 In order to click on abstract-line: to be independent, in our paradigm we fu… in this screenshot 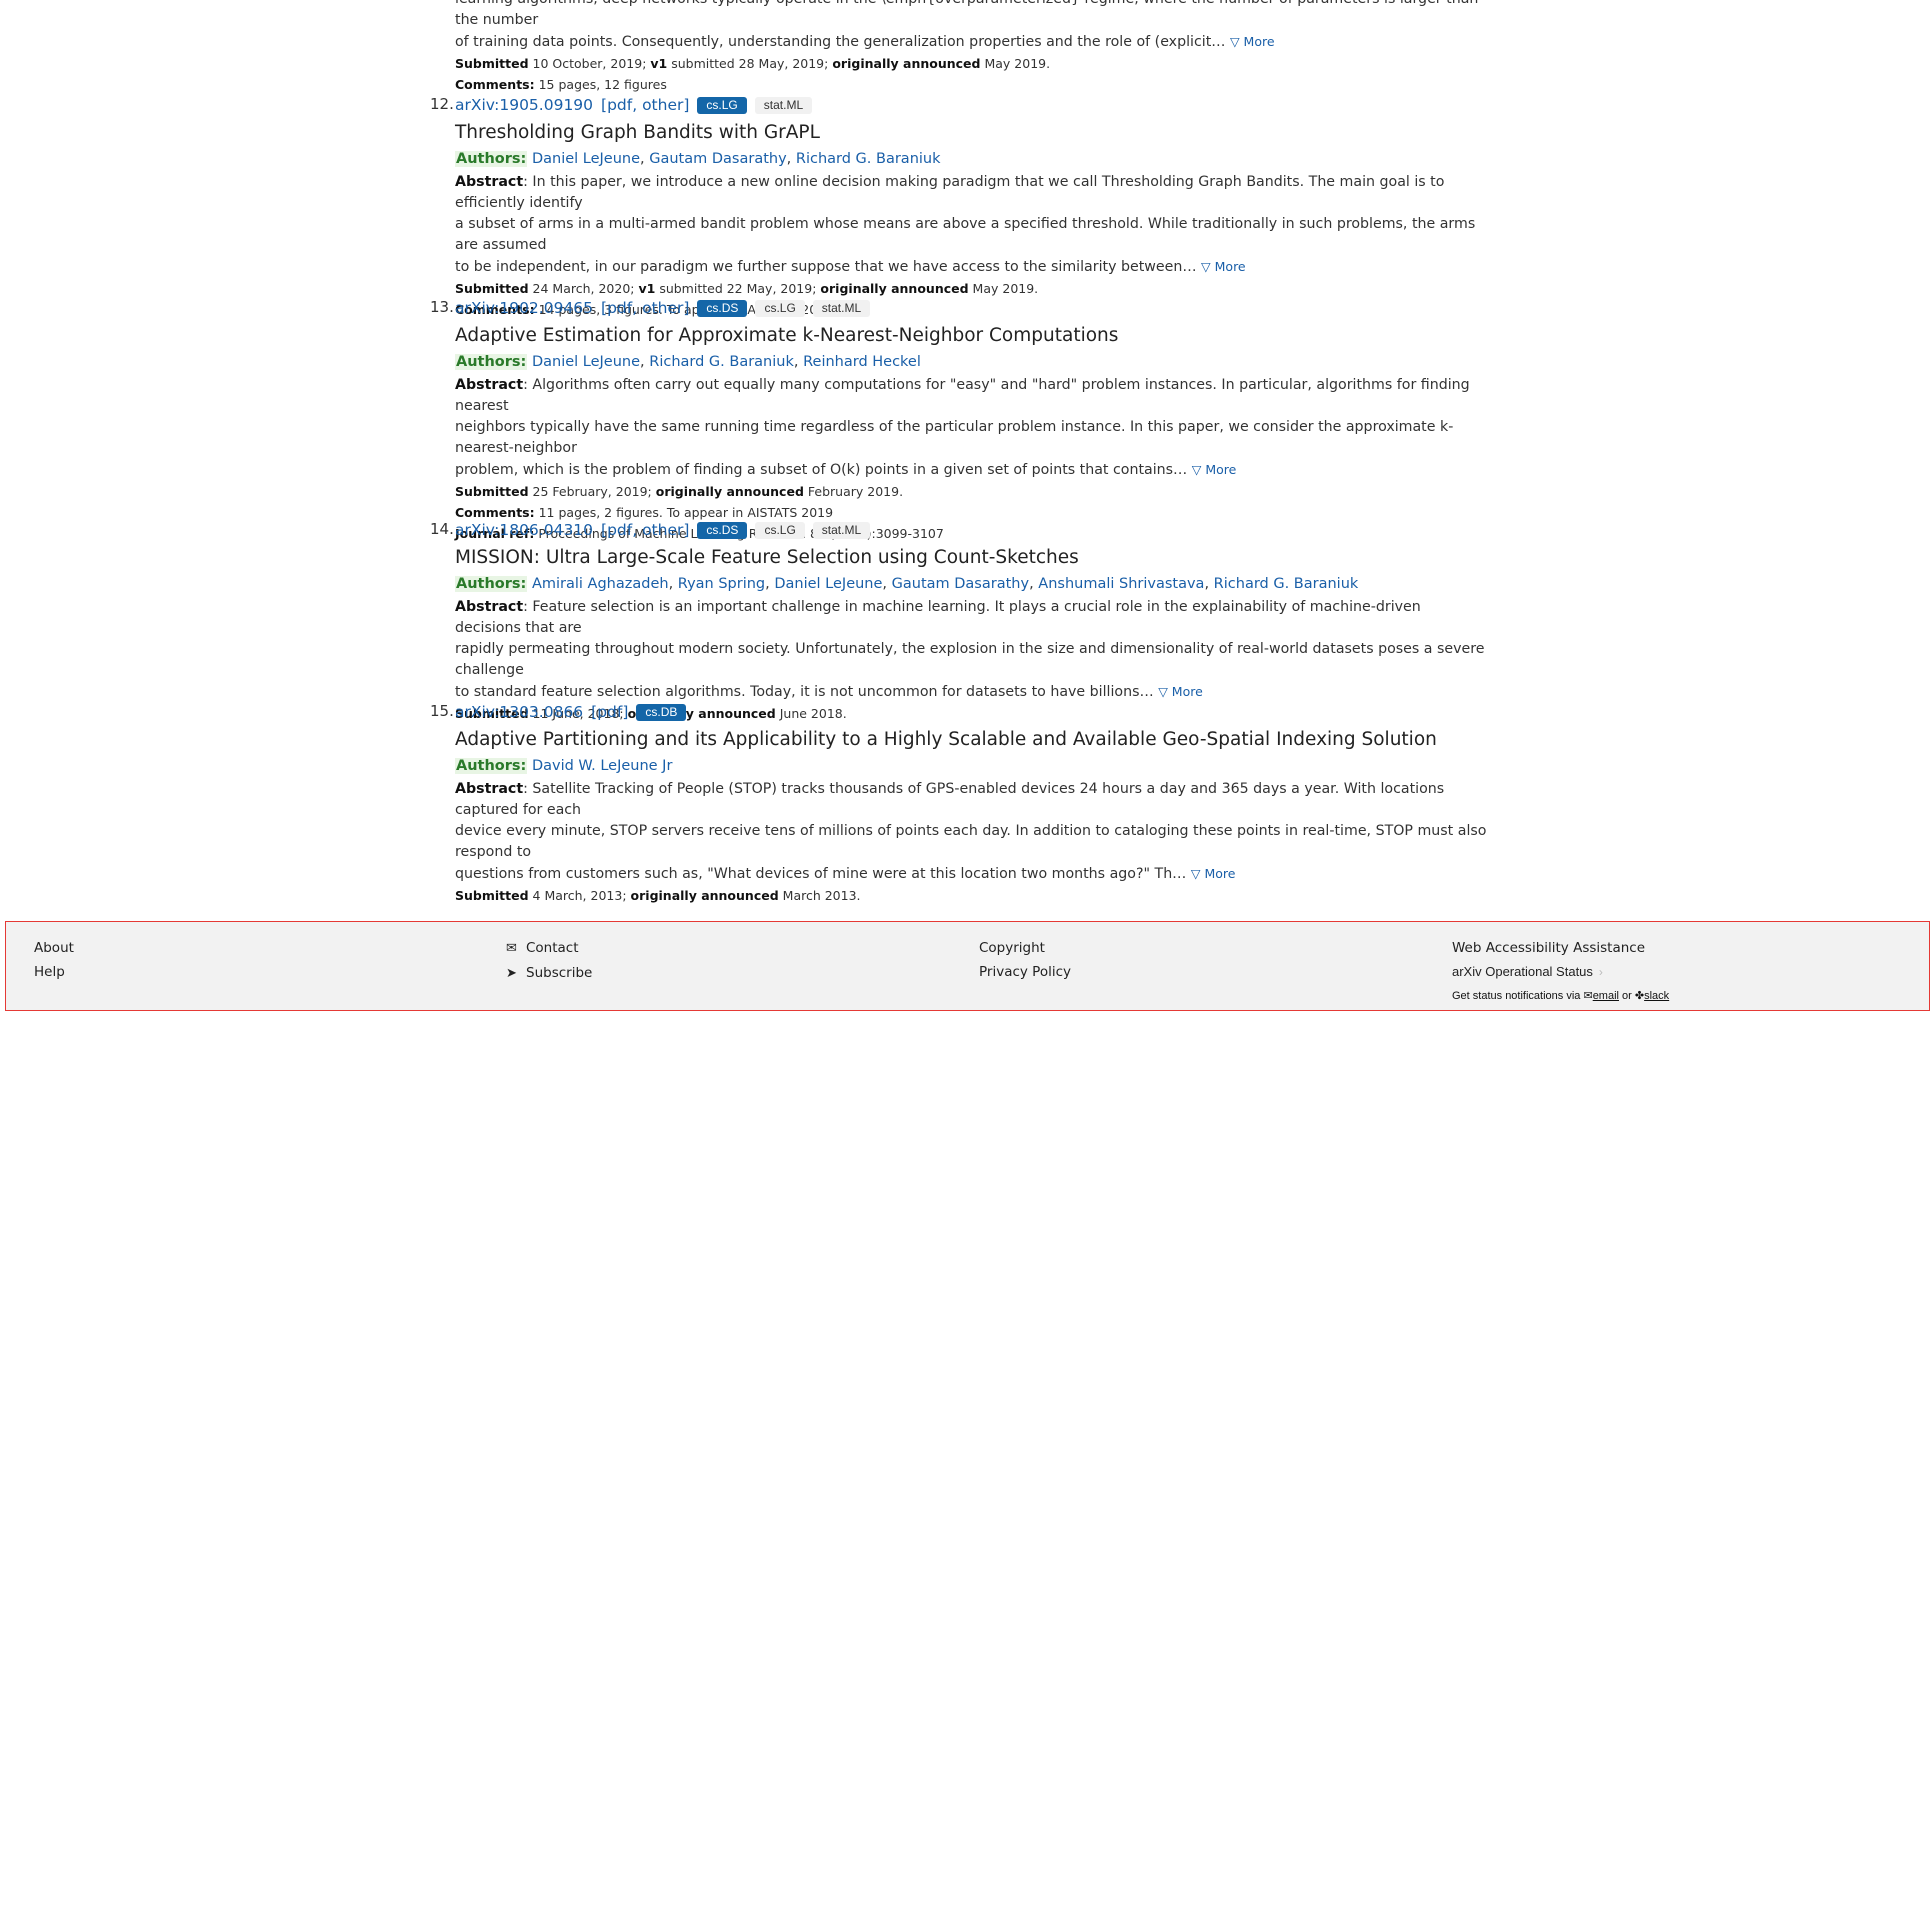, I will do `click(826, 267)`.